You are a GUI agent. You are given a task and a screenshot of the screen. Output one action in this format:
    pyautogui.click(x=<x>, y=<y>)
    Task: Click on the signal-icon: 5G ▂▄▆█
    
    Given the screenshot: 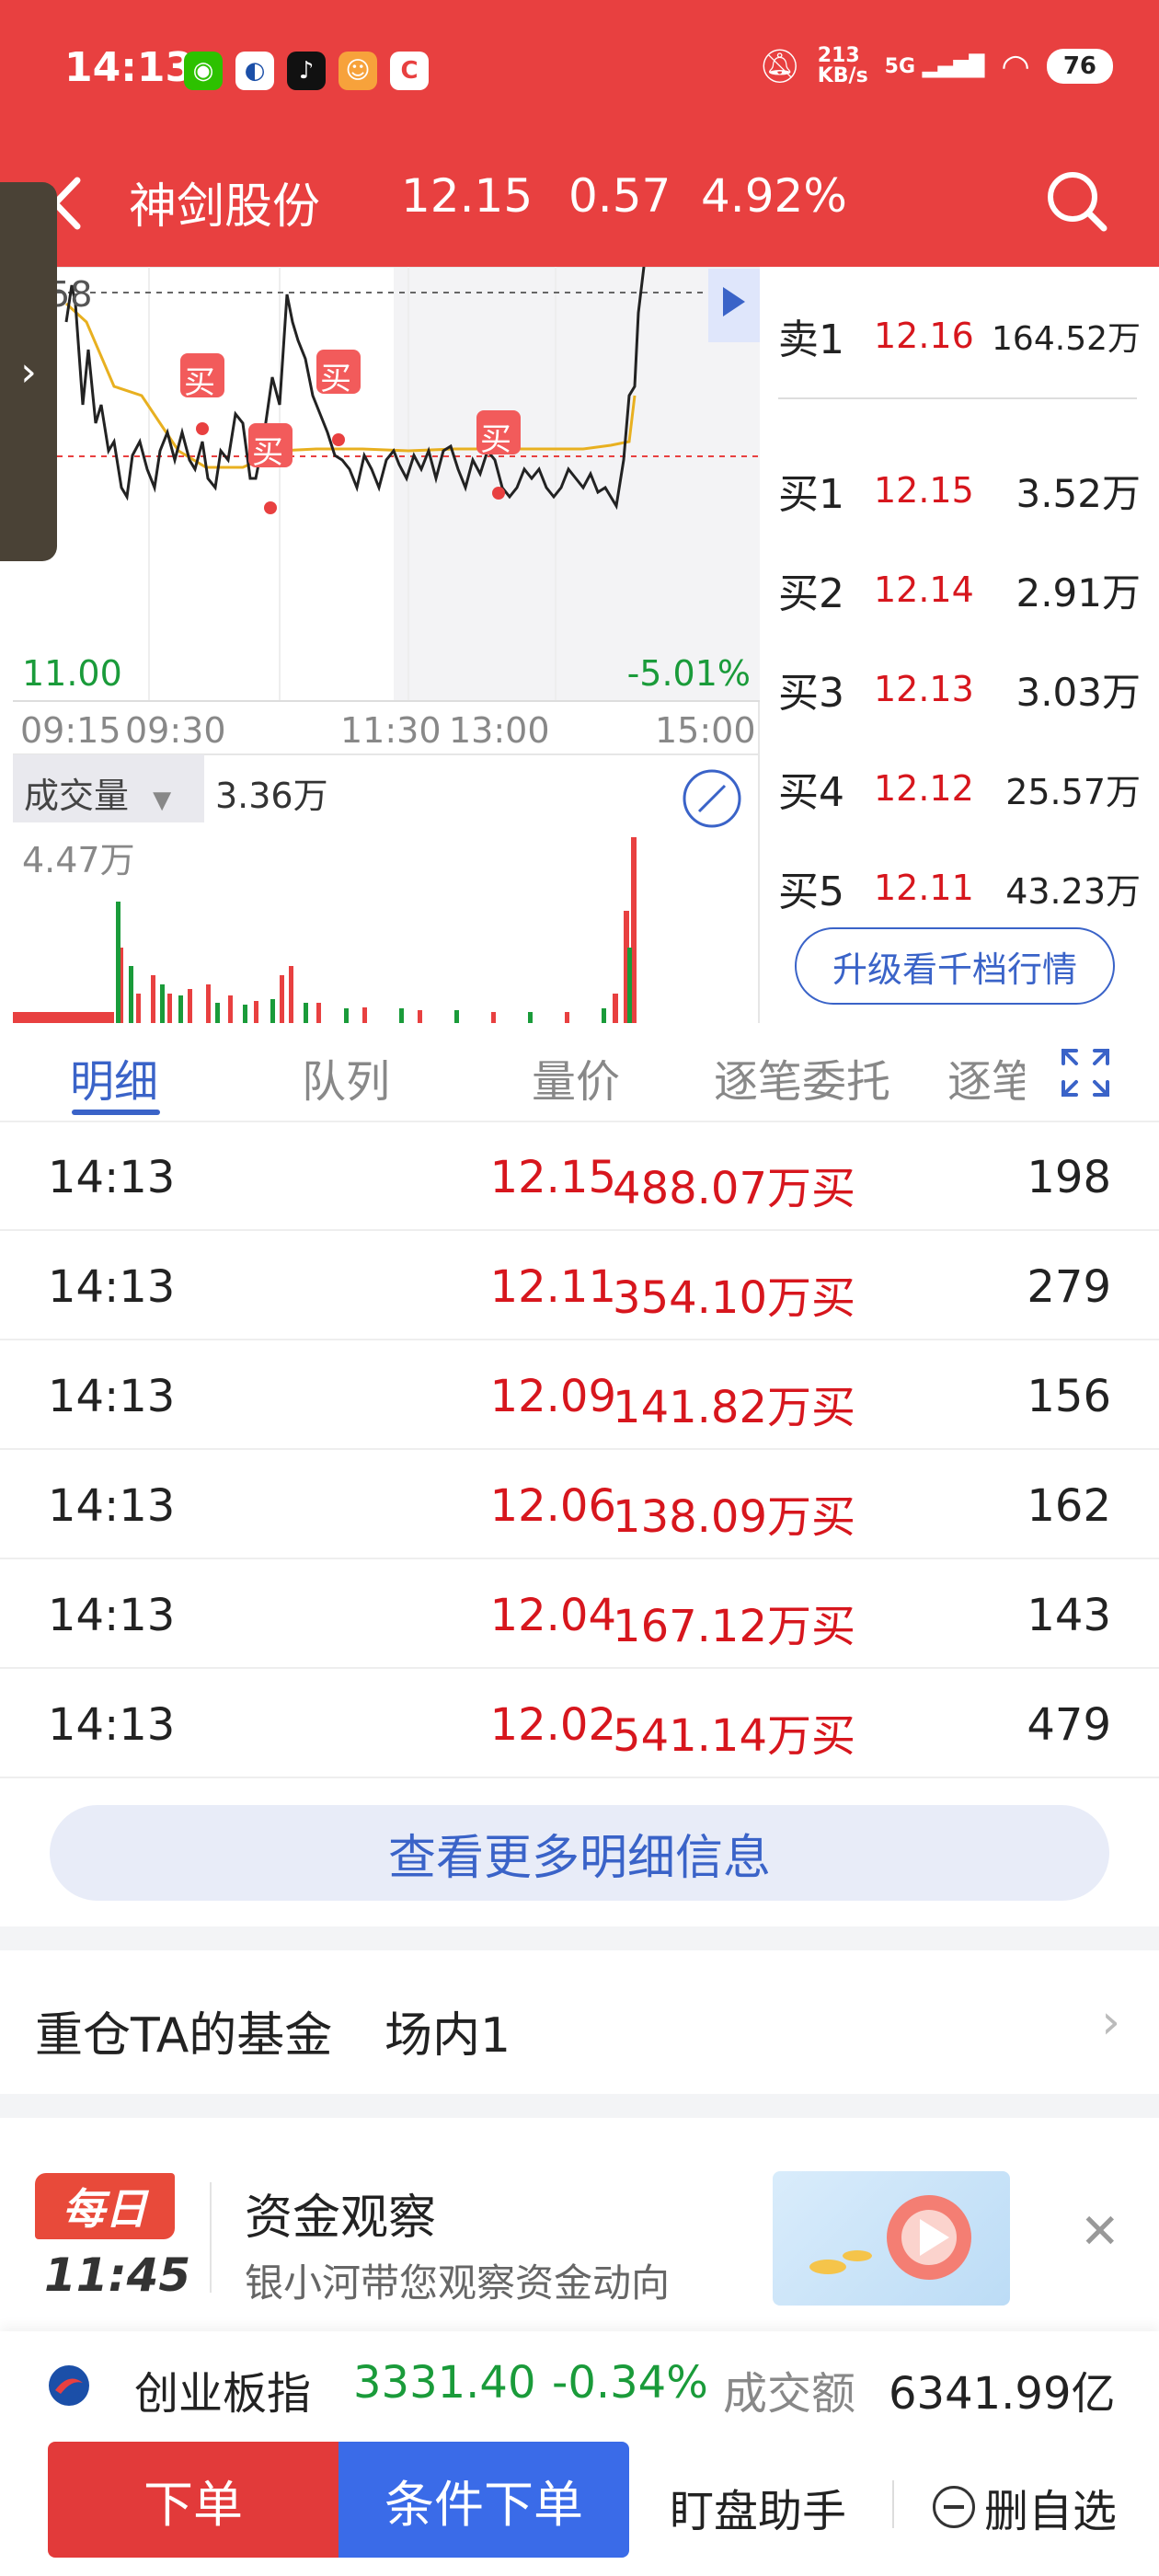 What is the action you would take?
    pyautogui.click(x=934, y=66)
    